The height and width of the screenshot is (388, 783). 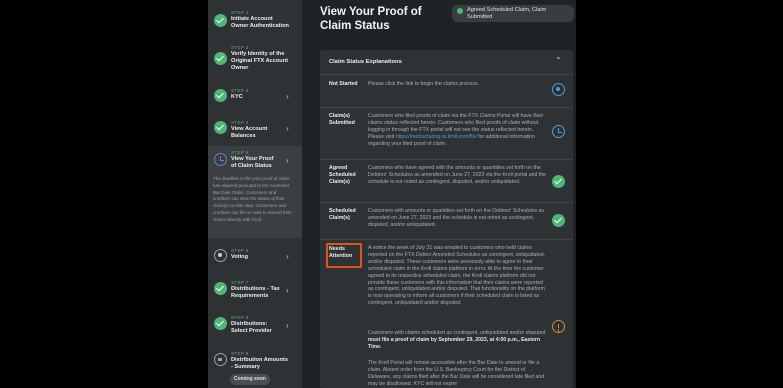 What do you see at coordinates (250, 379) in the screenshot?
I see `coming-soon-badge: Coming soon` at bounding box center [250, 379].